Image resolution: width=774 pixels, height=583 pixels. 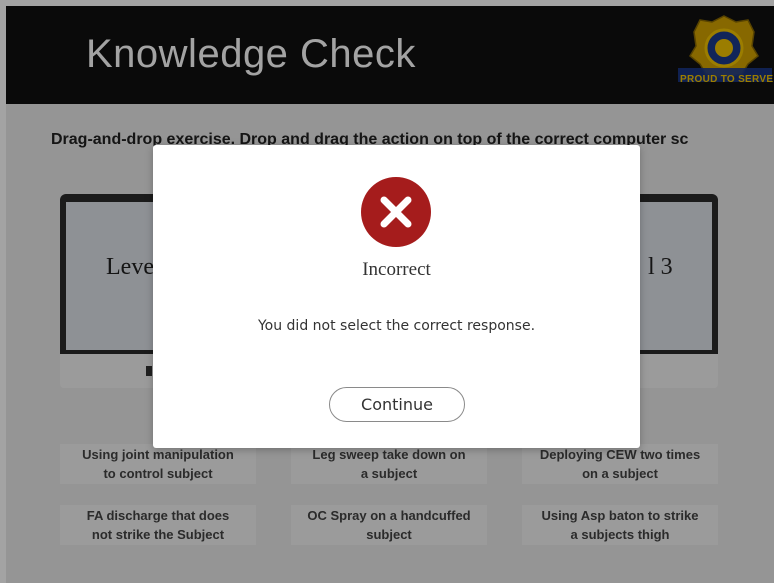 I want to click on dialog-title: Incorrect, so click(x=396, y=269).